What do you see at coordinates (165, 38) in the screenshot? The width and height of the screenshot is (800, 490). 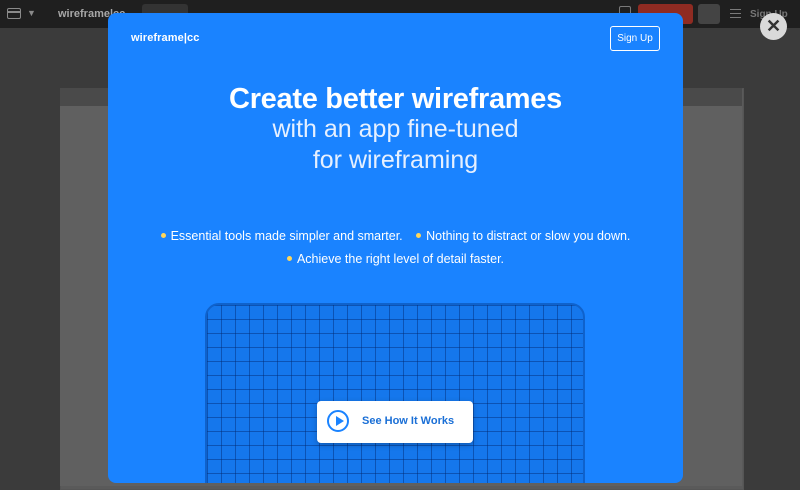 I see `modal-logo: wireframe|cc` at bounding box center [165, 38].